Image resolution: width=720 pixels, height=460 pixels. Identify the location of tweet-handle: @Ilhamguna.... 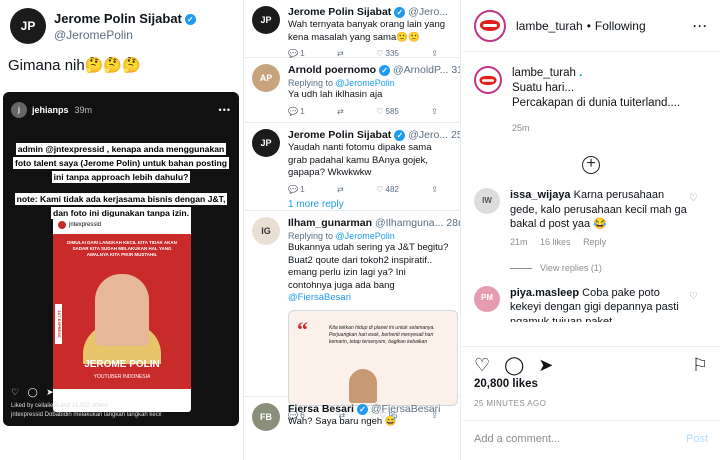
(409, 223).